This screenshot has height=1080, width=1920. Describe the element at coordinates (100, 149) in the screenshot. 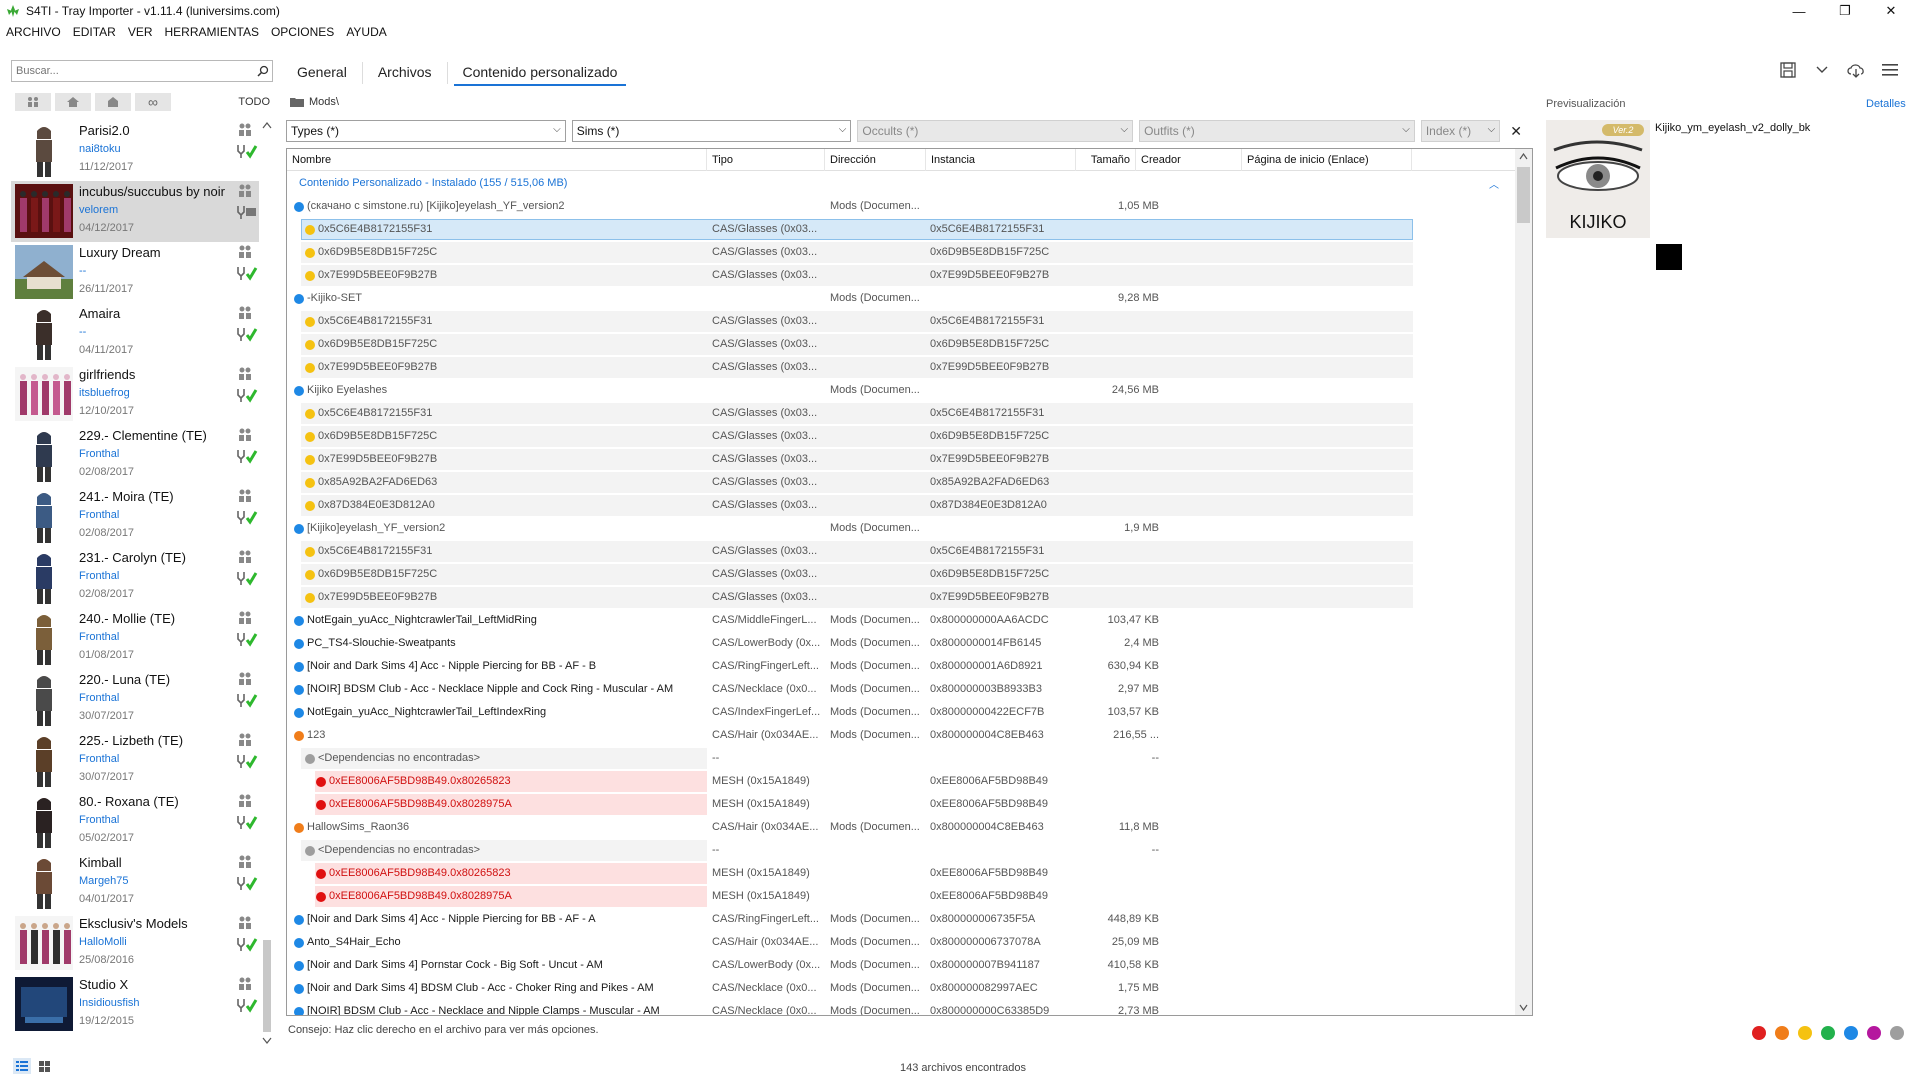

I see `sim-author: nai8toku` at that location.